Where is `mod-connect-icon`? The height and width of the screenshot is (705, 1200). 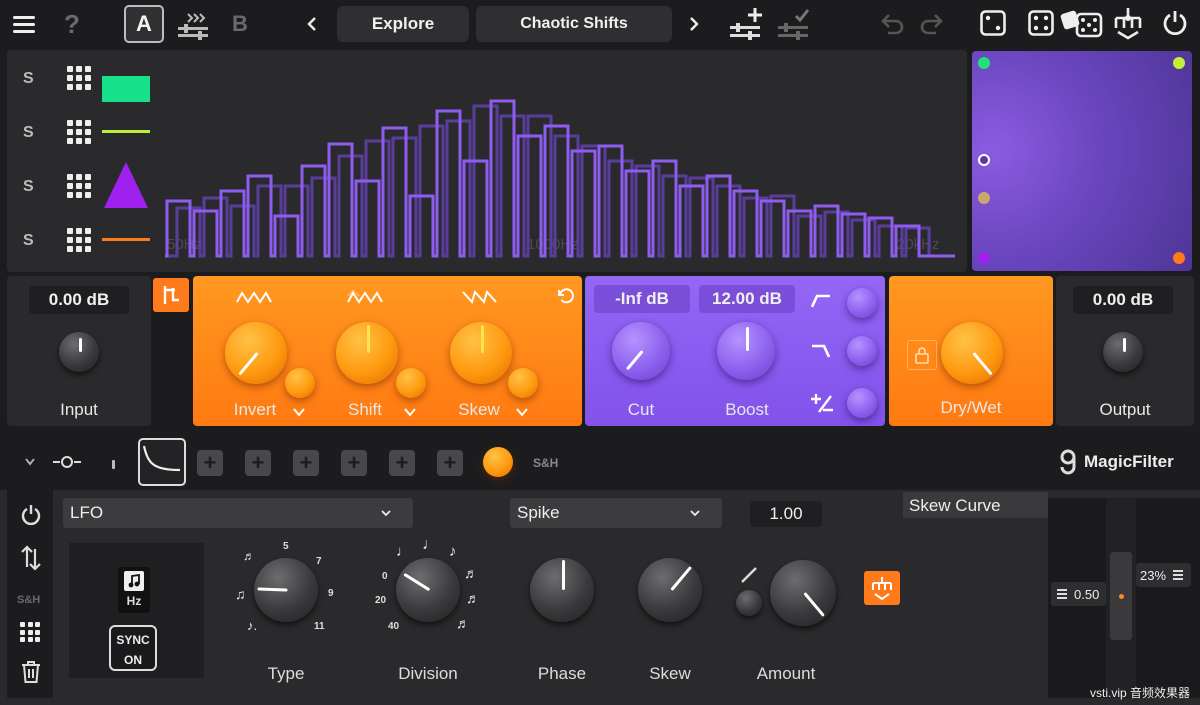 mod-connect-icon is located at coordinates (67, 462).